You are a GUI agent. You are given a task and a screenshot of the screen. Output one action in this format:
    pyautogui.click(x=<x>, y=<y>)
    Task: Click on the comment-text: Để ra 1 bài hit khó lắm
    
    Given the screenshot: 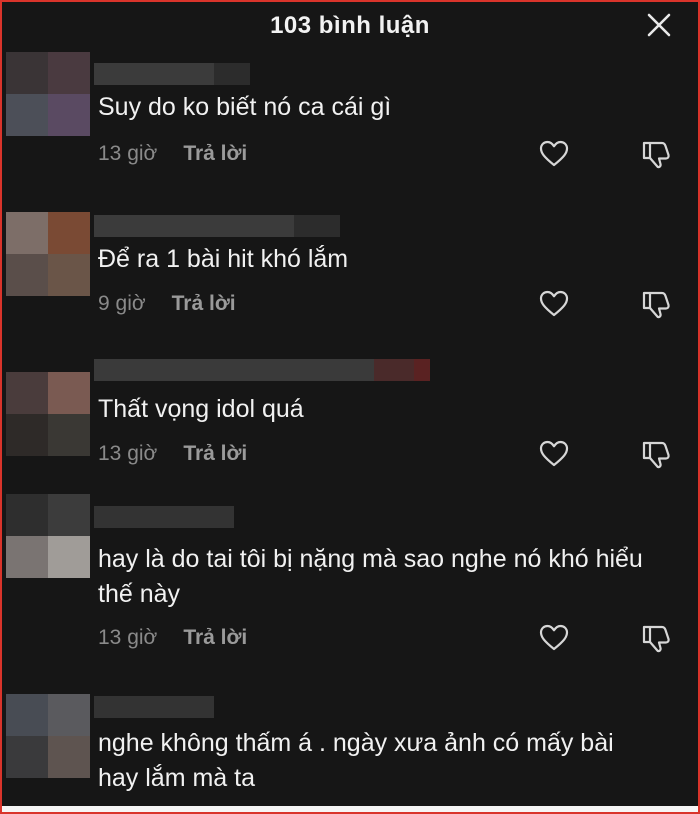 What is the action you would take?
    pyautogui.click(x=223, y=259)
    